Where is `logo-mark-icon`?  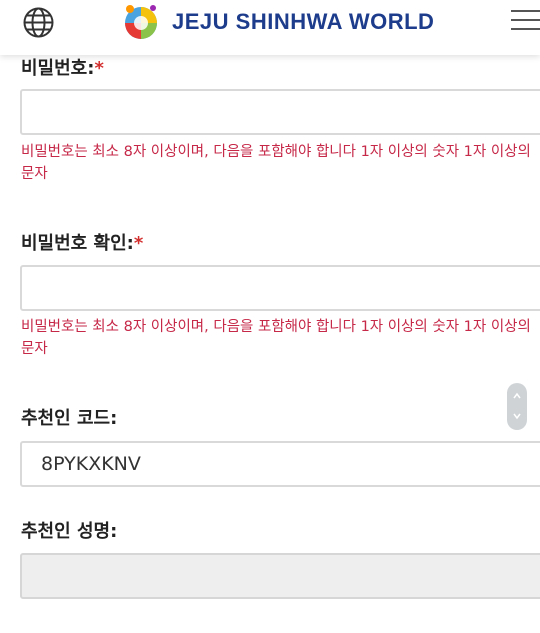 logo-mark-icon is located at coordinates (141, 22).